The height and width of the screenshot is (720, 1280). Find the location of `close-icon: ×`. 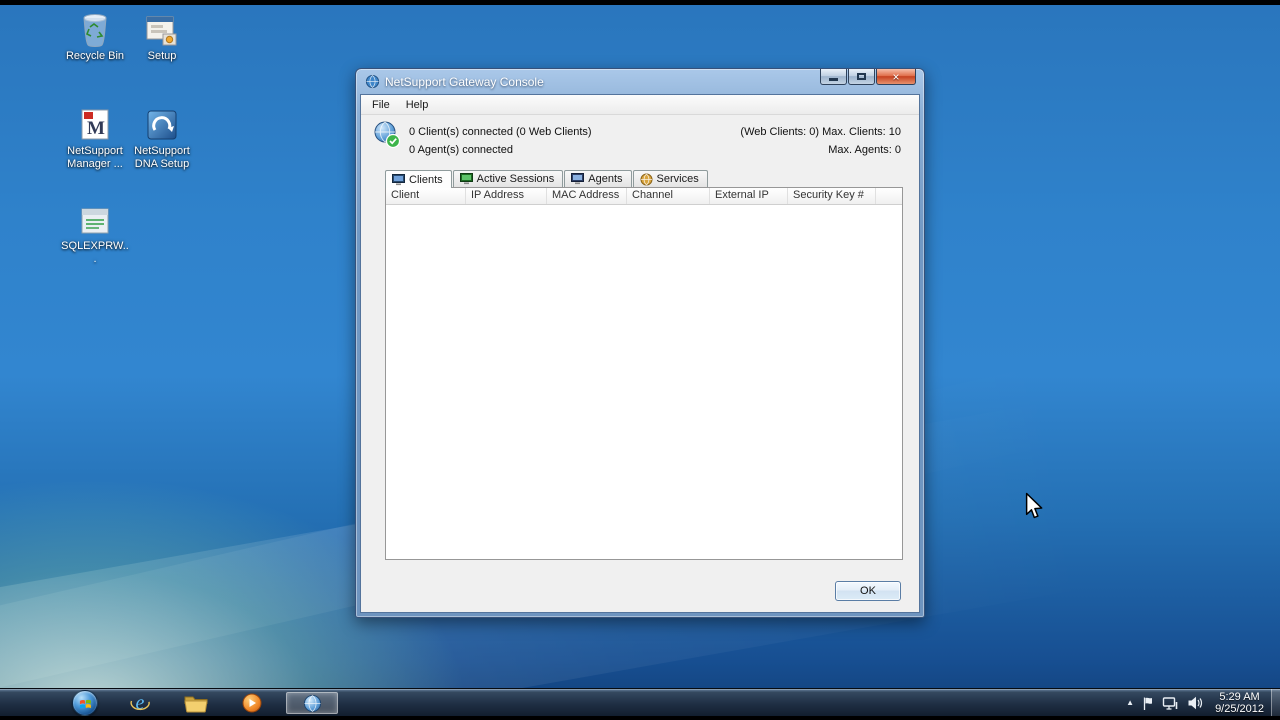

close-icon: × is located at coordinates (896, 76).